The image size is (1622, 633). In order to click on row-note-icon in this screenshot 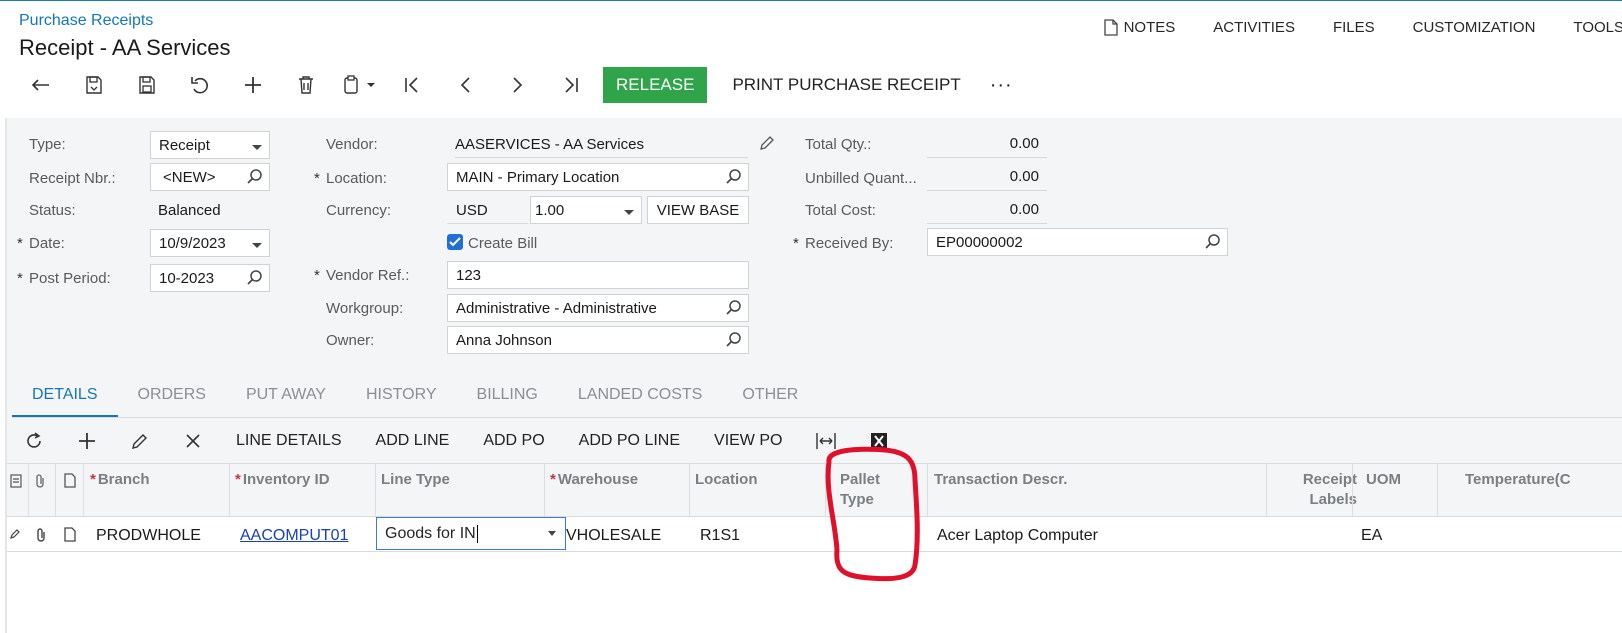, I will do `click(70, 534)`.